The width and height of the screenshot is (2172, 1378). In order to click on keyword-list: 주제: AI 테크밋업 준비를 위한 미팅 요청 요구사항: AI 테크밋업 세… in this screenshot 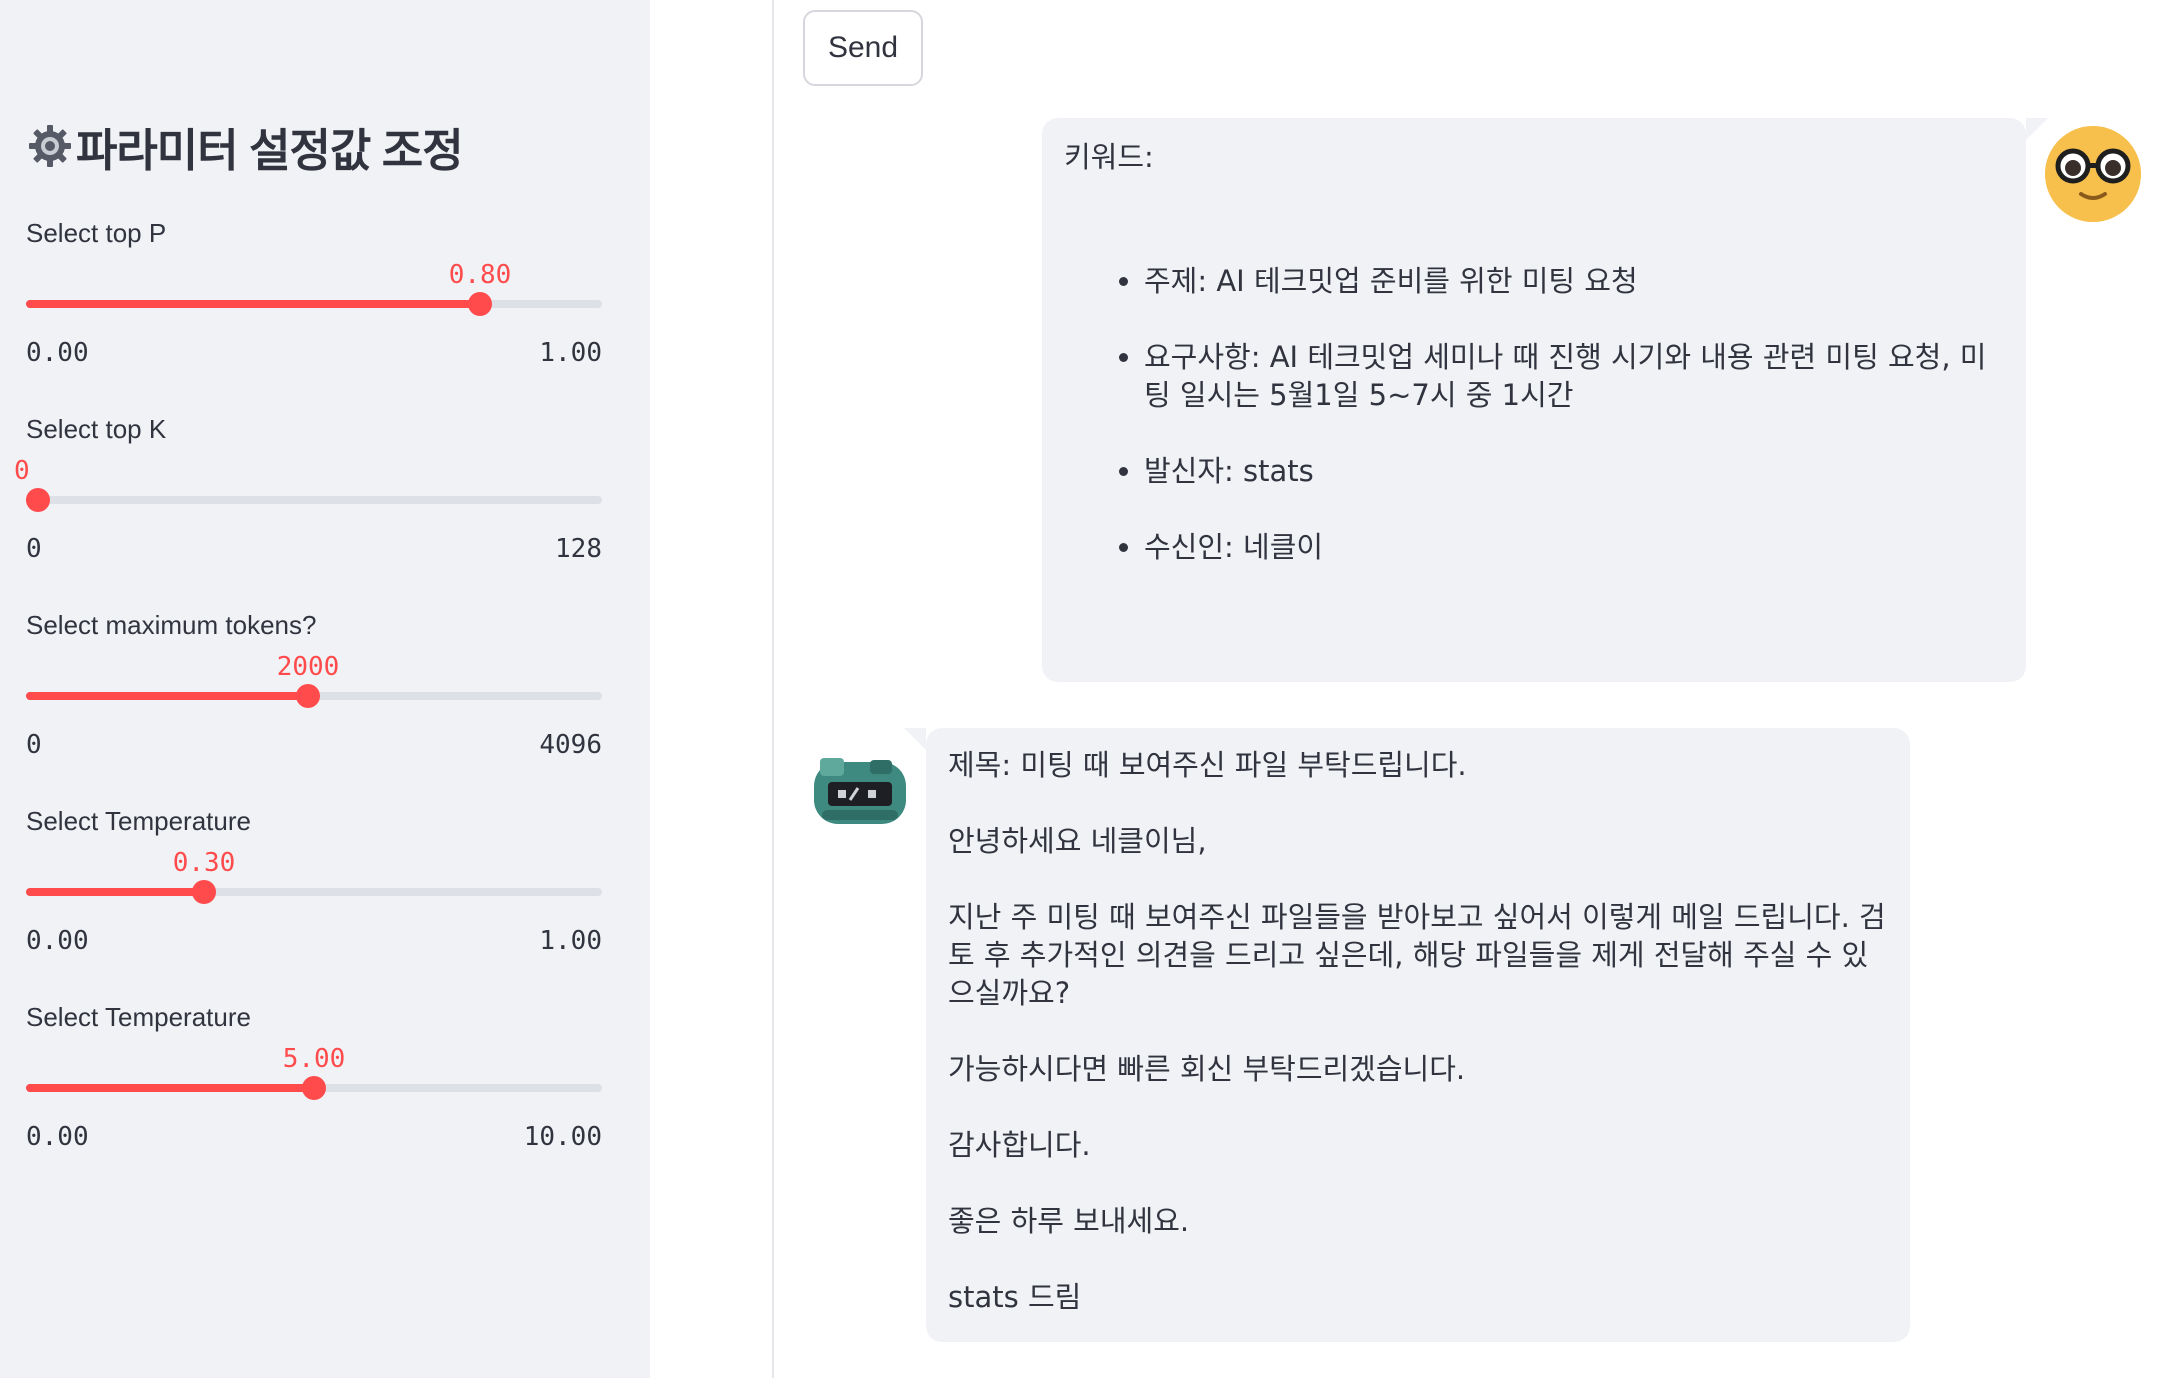, I will do `click(1534, 414)`.